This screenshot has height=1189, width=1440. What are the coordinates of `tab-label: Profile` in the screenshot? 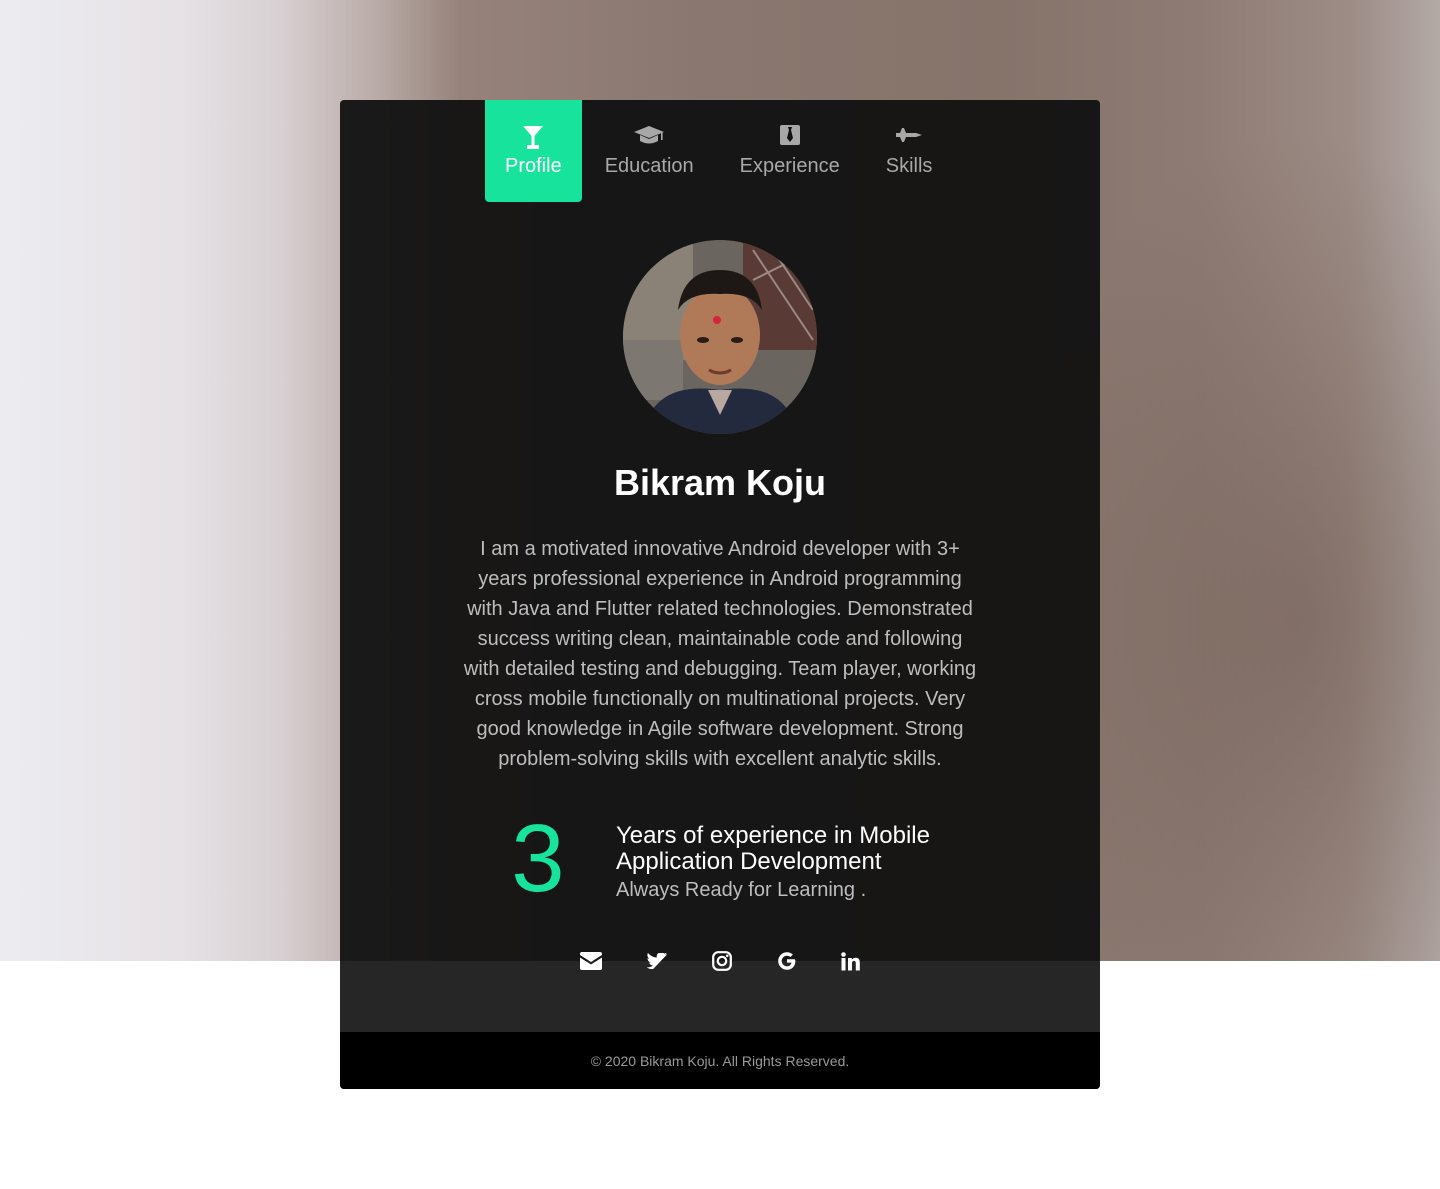 It's located at (533, 166).